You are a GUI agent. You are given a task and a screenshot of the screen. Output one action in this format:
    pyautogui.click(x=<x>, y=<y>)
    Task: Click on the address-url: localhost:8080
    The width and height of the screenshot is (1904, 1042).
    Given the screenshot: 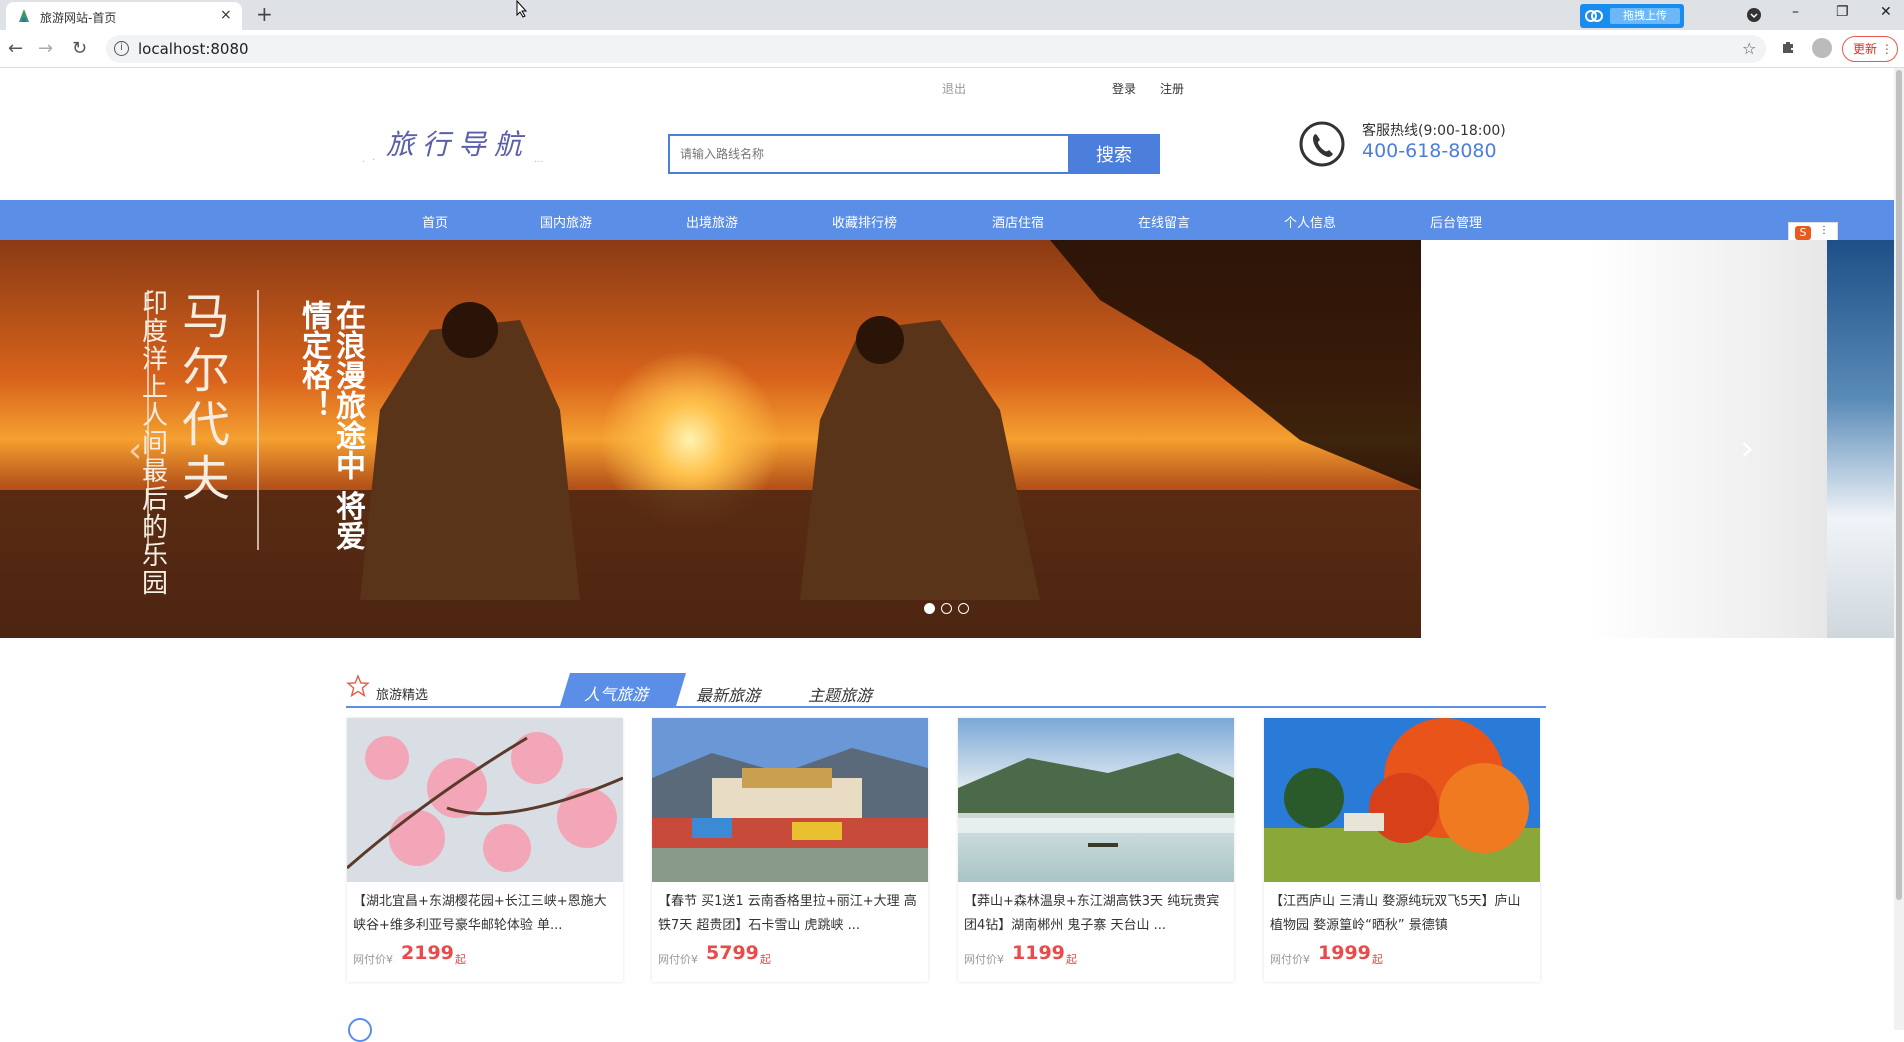 What is the action you would take?
    pyautogui.click(x=193, y=49)
    